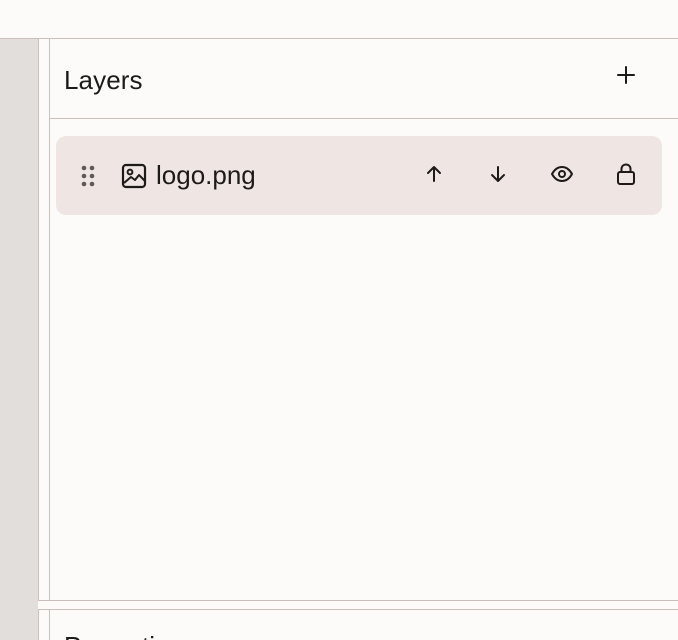  I want to click on layer-name: logo.png, so click(206, 175).